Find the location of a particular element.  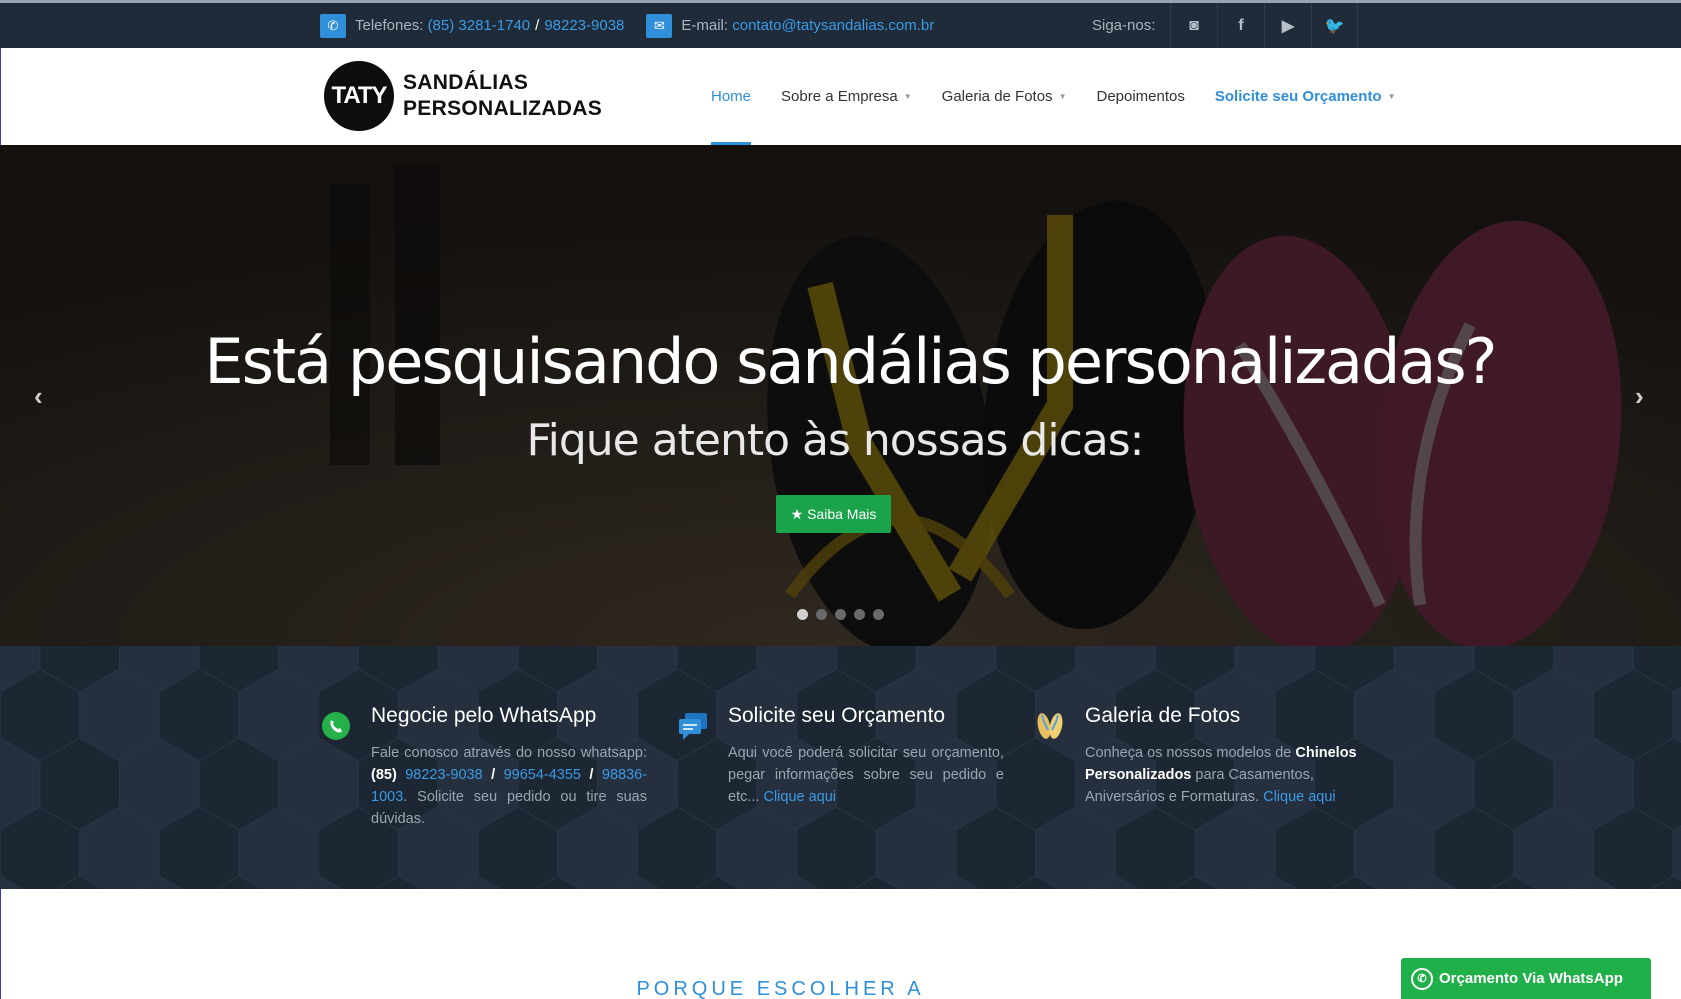

nav-about-label: Sobre a Empresa is located at coordinates (839, 96).